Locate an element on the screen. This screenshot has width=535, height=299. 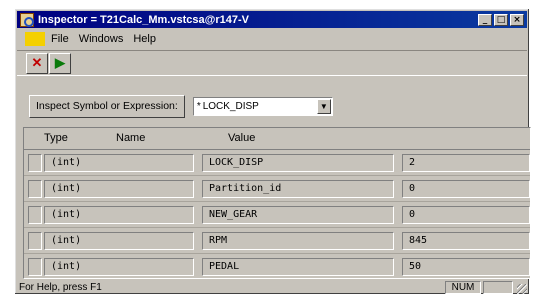
expression-combobox: * LOCK_DISP ▼ is located at coordinates (262, 106).